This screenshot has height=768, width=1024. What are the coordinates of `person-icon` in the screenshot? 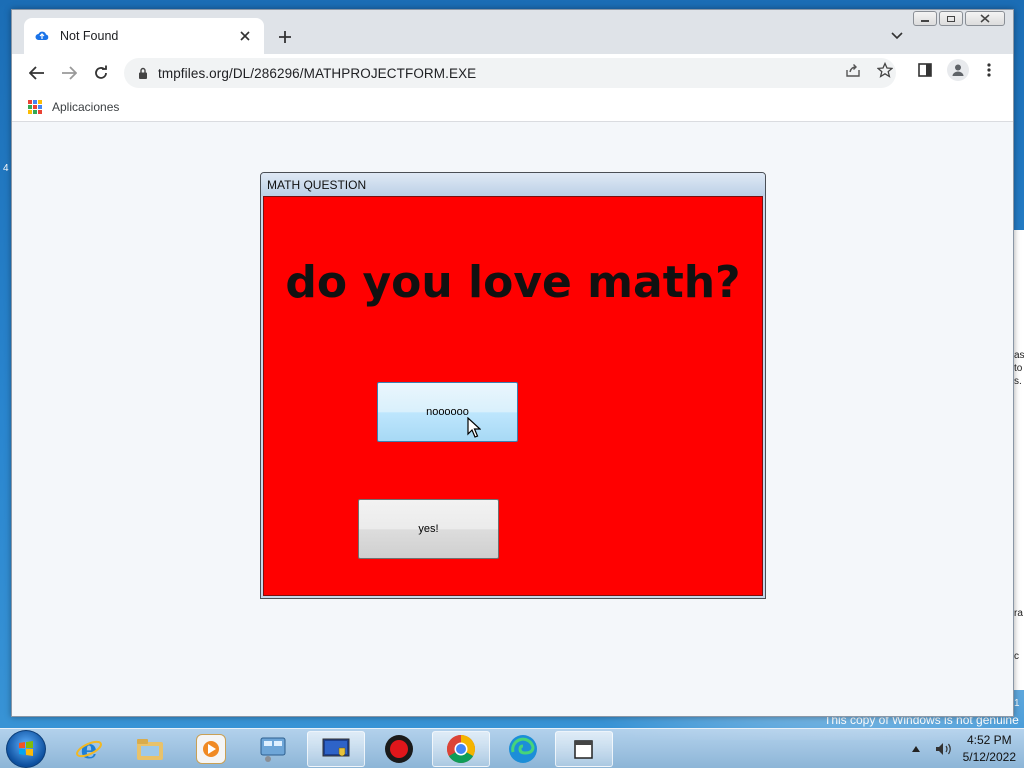 It's located at (958, 70).